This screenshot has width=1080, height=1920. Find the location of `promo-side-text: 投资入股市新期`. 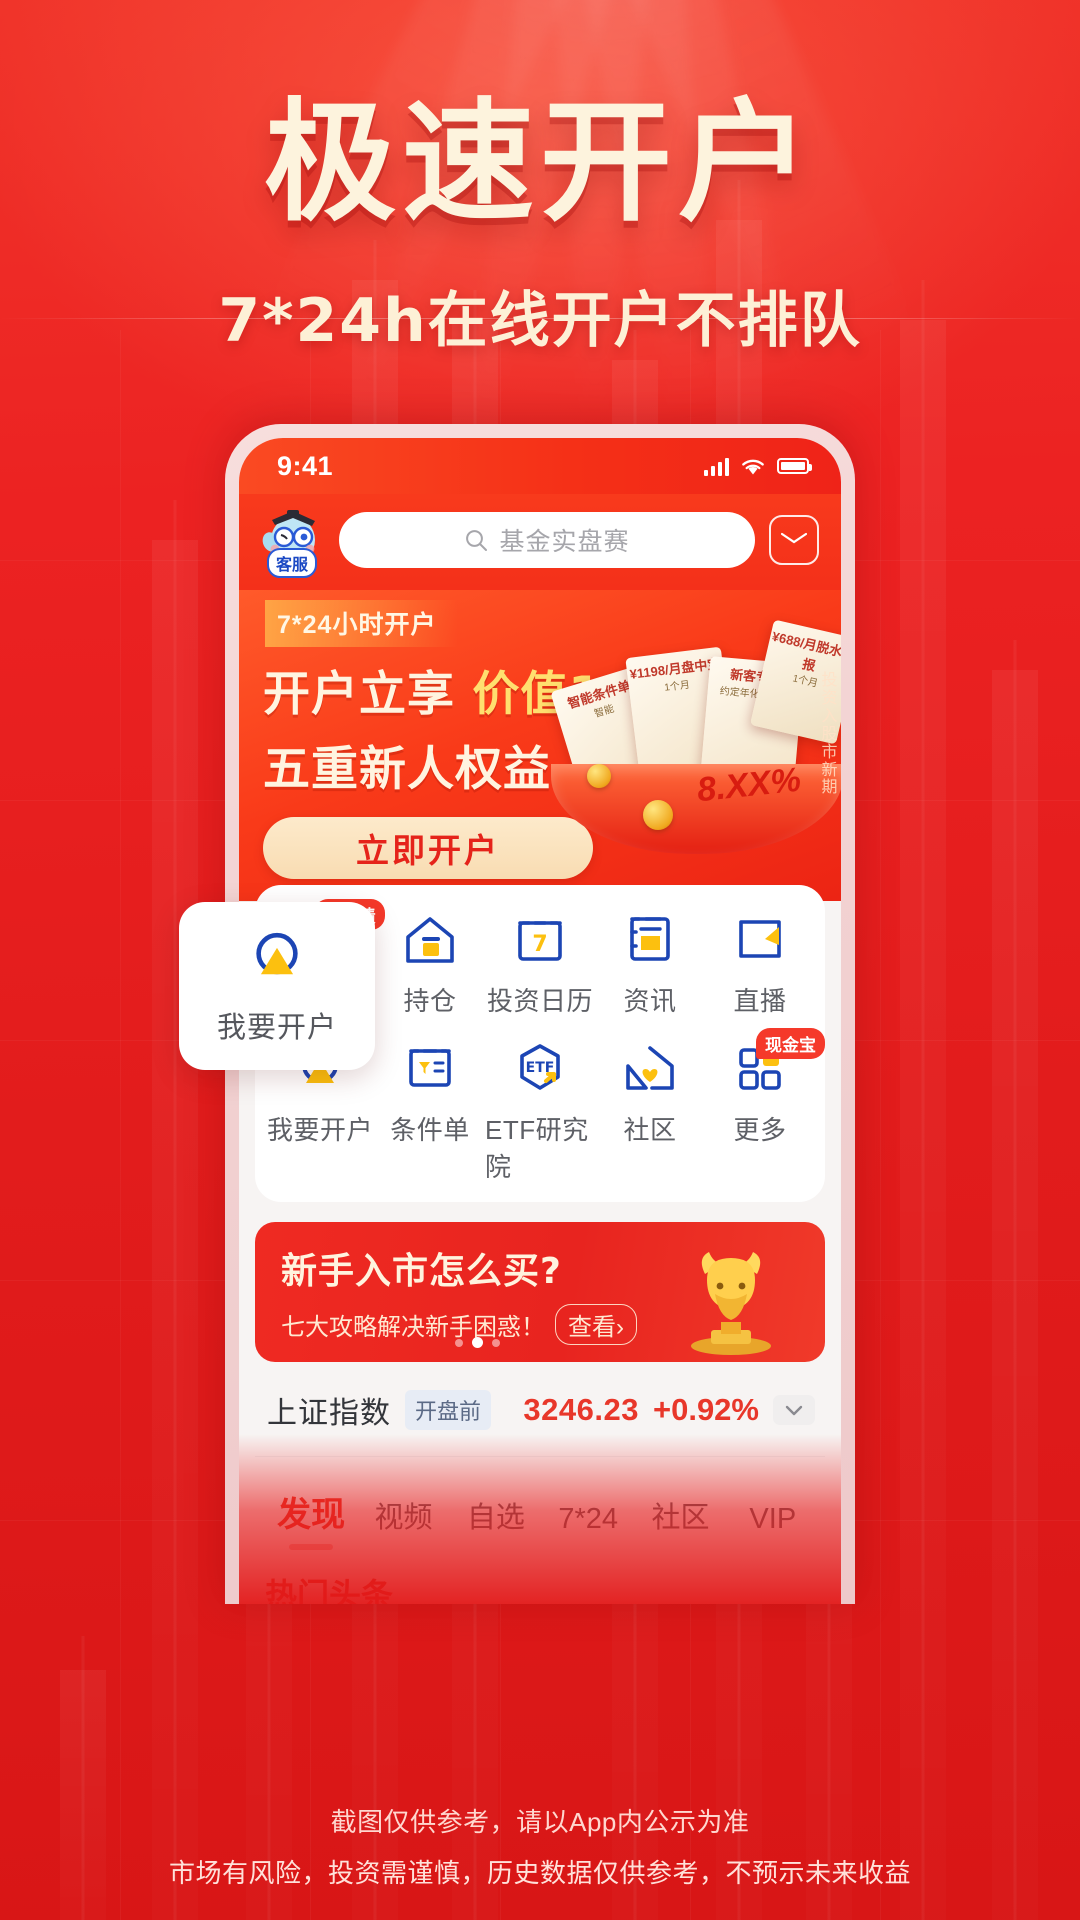

promo-side-text: 投资入股市新期 is located at coordinates (830, 734).